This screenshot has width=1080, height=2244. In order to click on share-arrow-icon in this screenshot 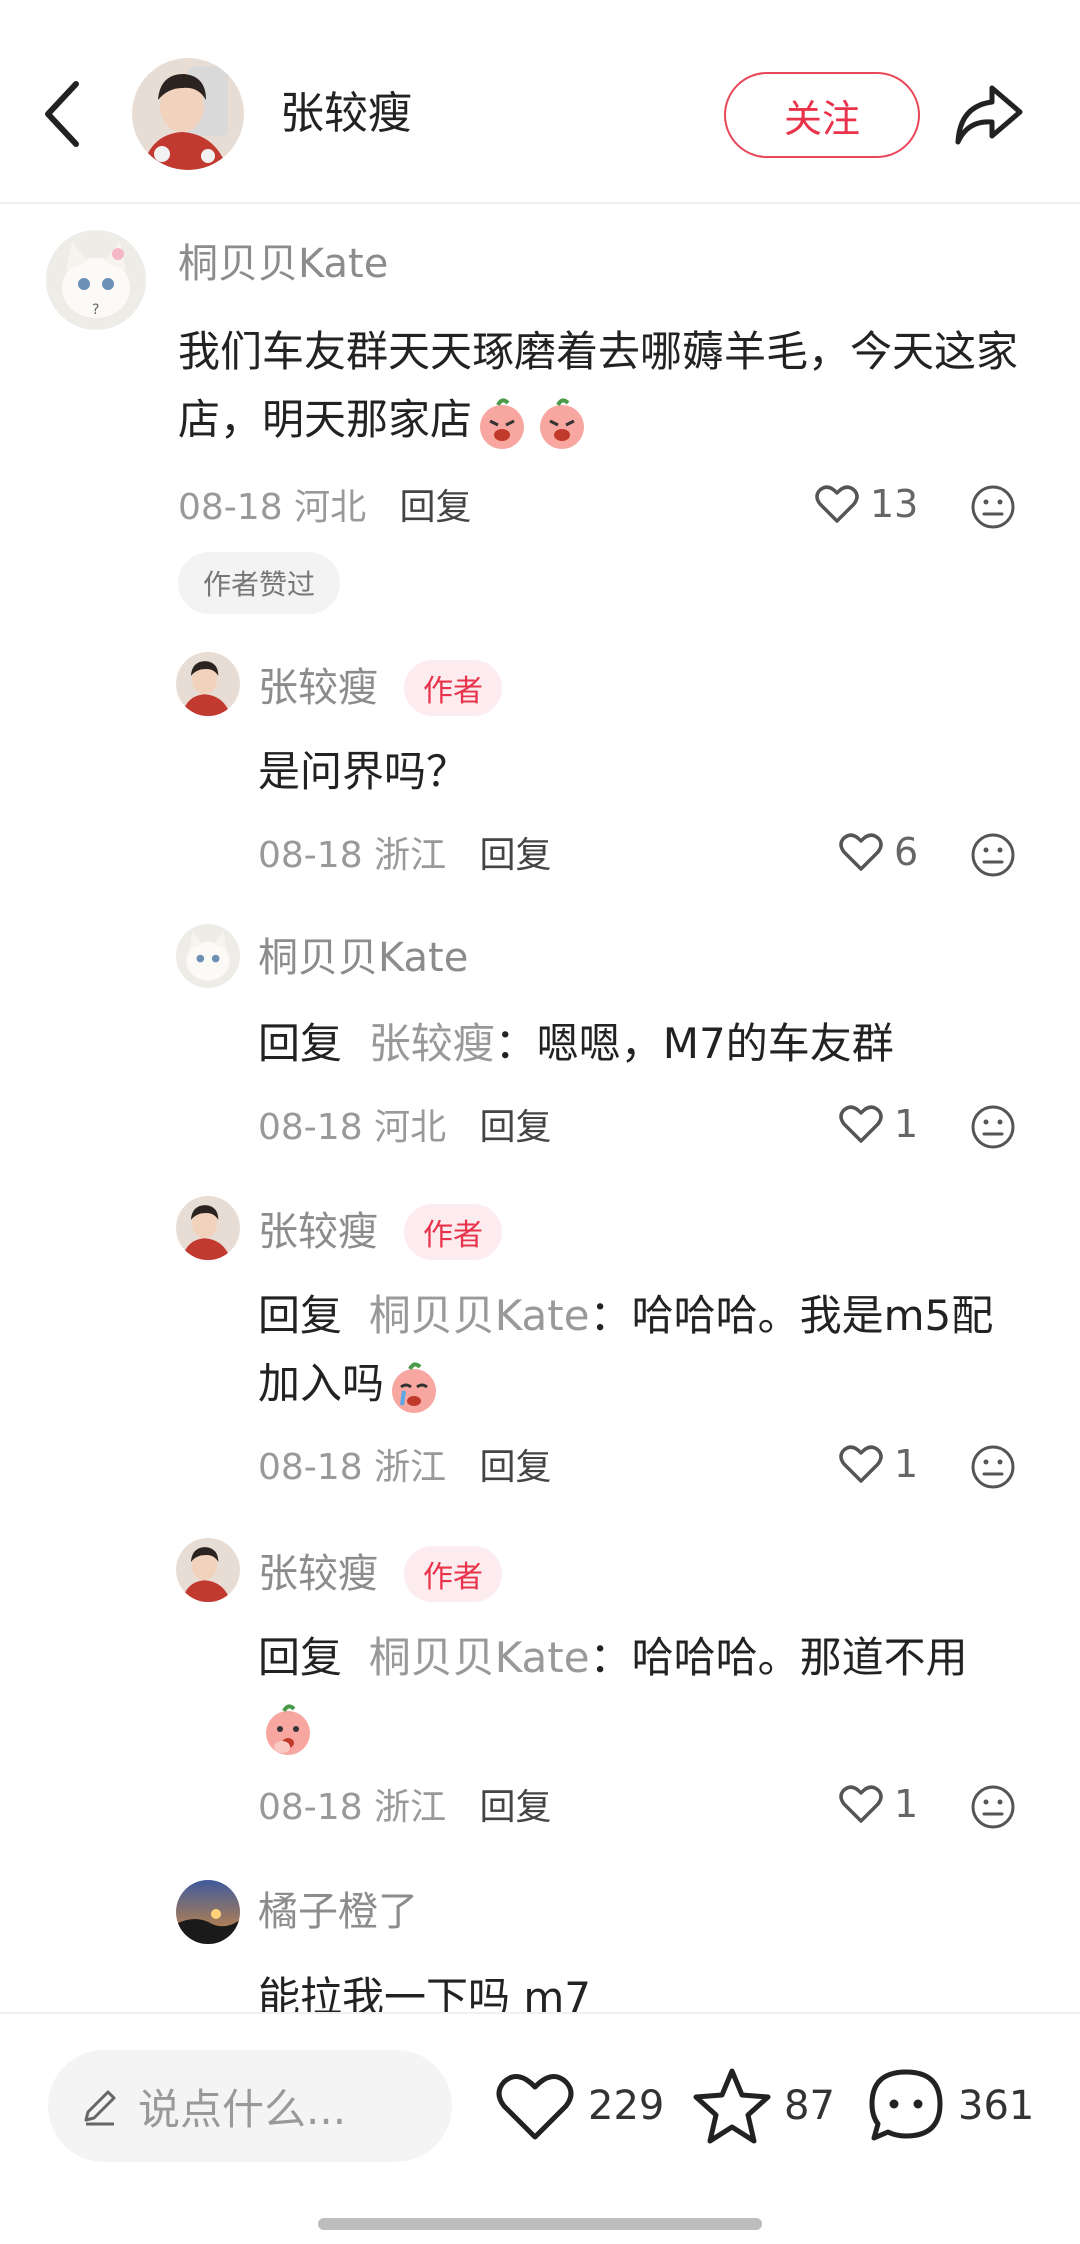, I will do `click(989, 115)`.